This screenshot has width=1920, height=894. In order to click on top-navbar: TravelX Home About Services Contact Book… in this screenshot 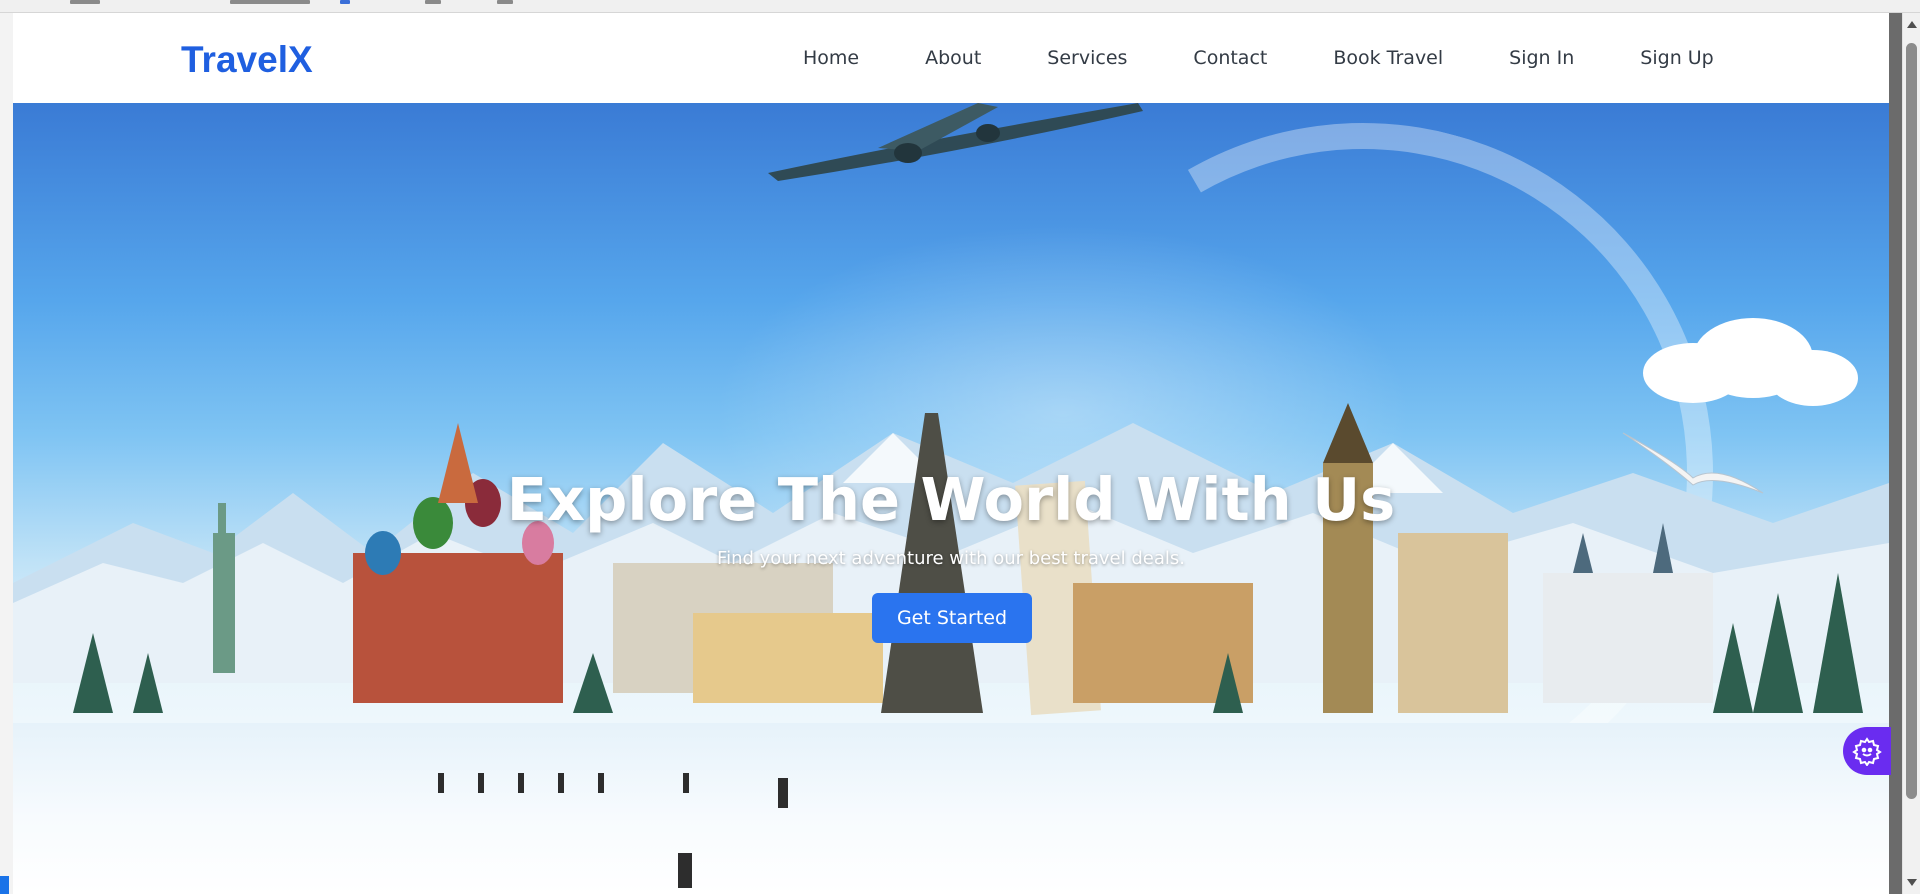, I will do `click(951, 58)`.